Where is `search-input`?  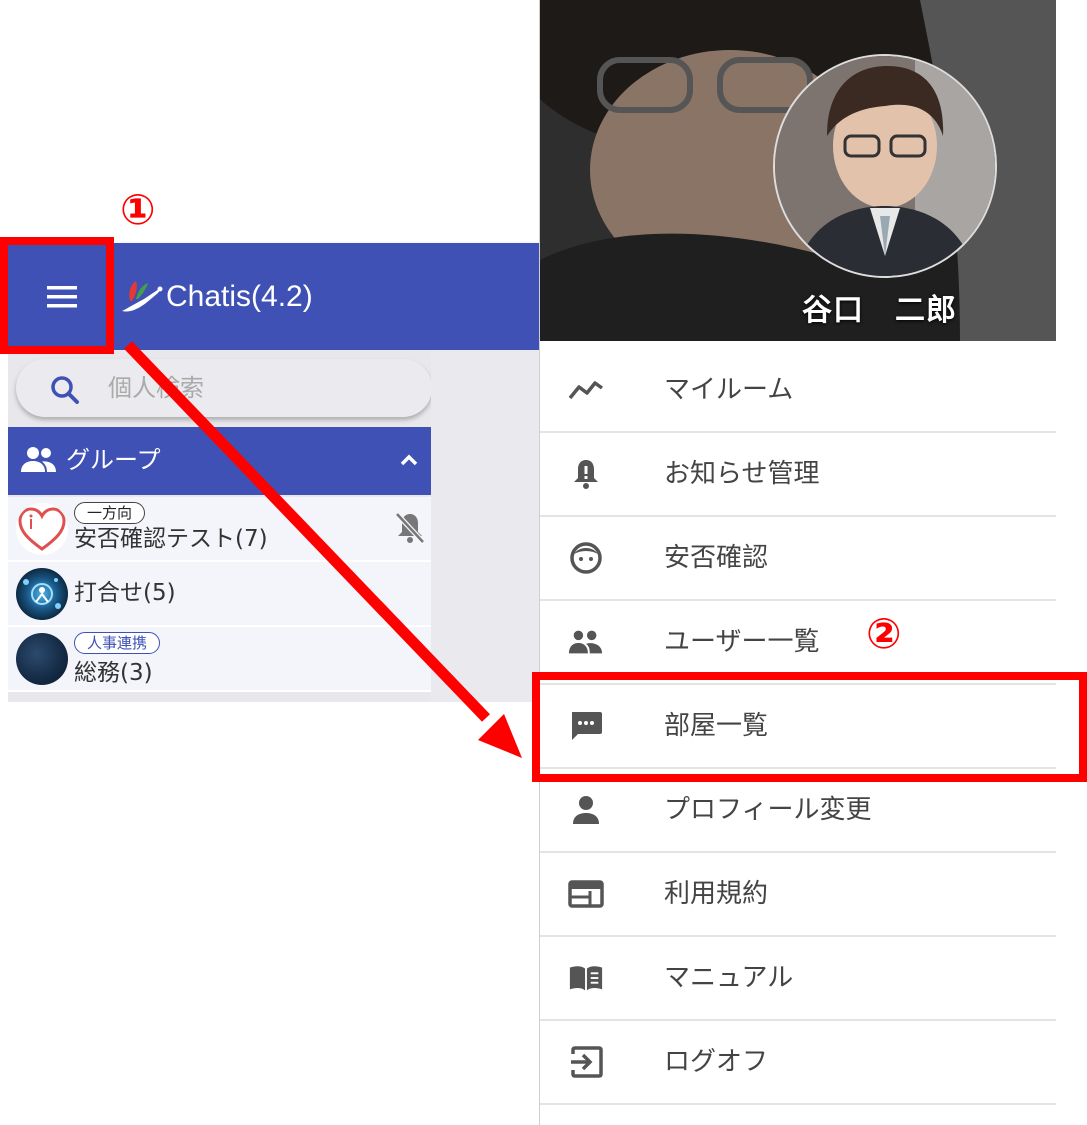
search-input is located at coordinates (258, 388).